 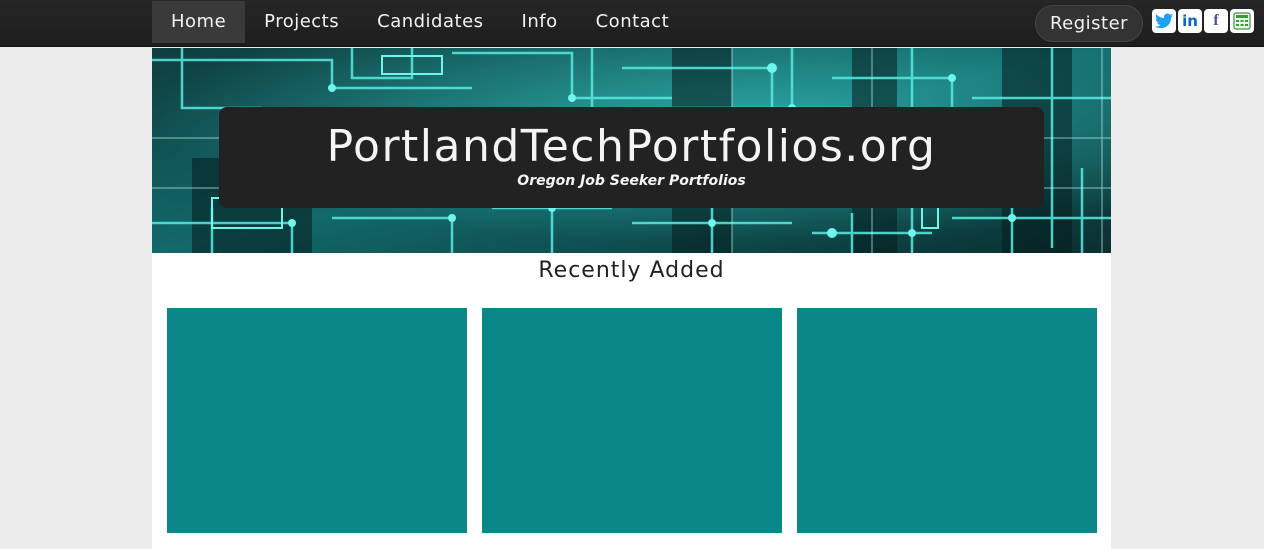 What do you see at coordinates (631, 270) in the screenshot?
I see `recently-added-heading: Recently Added` at bounding box center [631, 270].